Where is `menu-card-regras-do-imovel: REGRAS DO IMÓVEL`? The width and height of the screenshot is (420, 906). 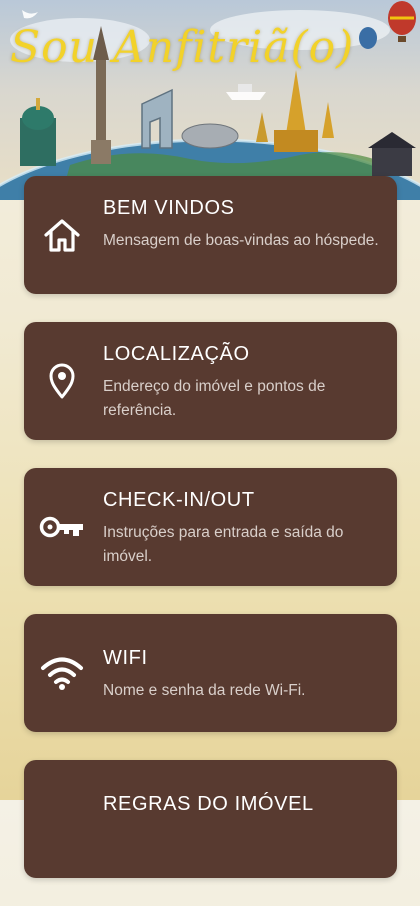
menu-card-regras-do-imovel: REGRAS DO IMÓVEL is located at coordinates (210, 819).